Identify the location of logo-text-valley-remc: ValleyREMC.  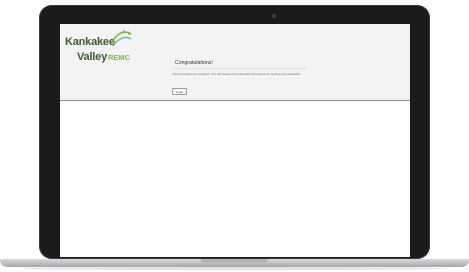
(103, 56).